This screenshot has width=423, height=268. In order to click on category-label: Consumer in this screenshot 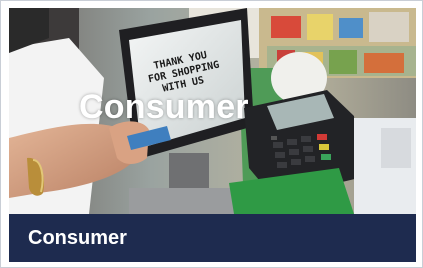, I will do `click(77, 238)`.